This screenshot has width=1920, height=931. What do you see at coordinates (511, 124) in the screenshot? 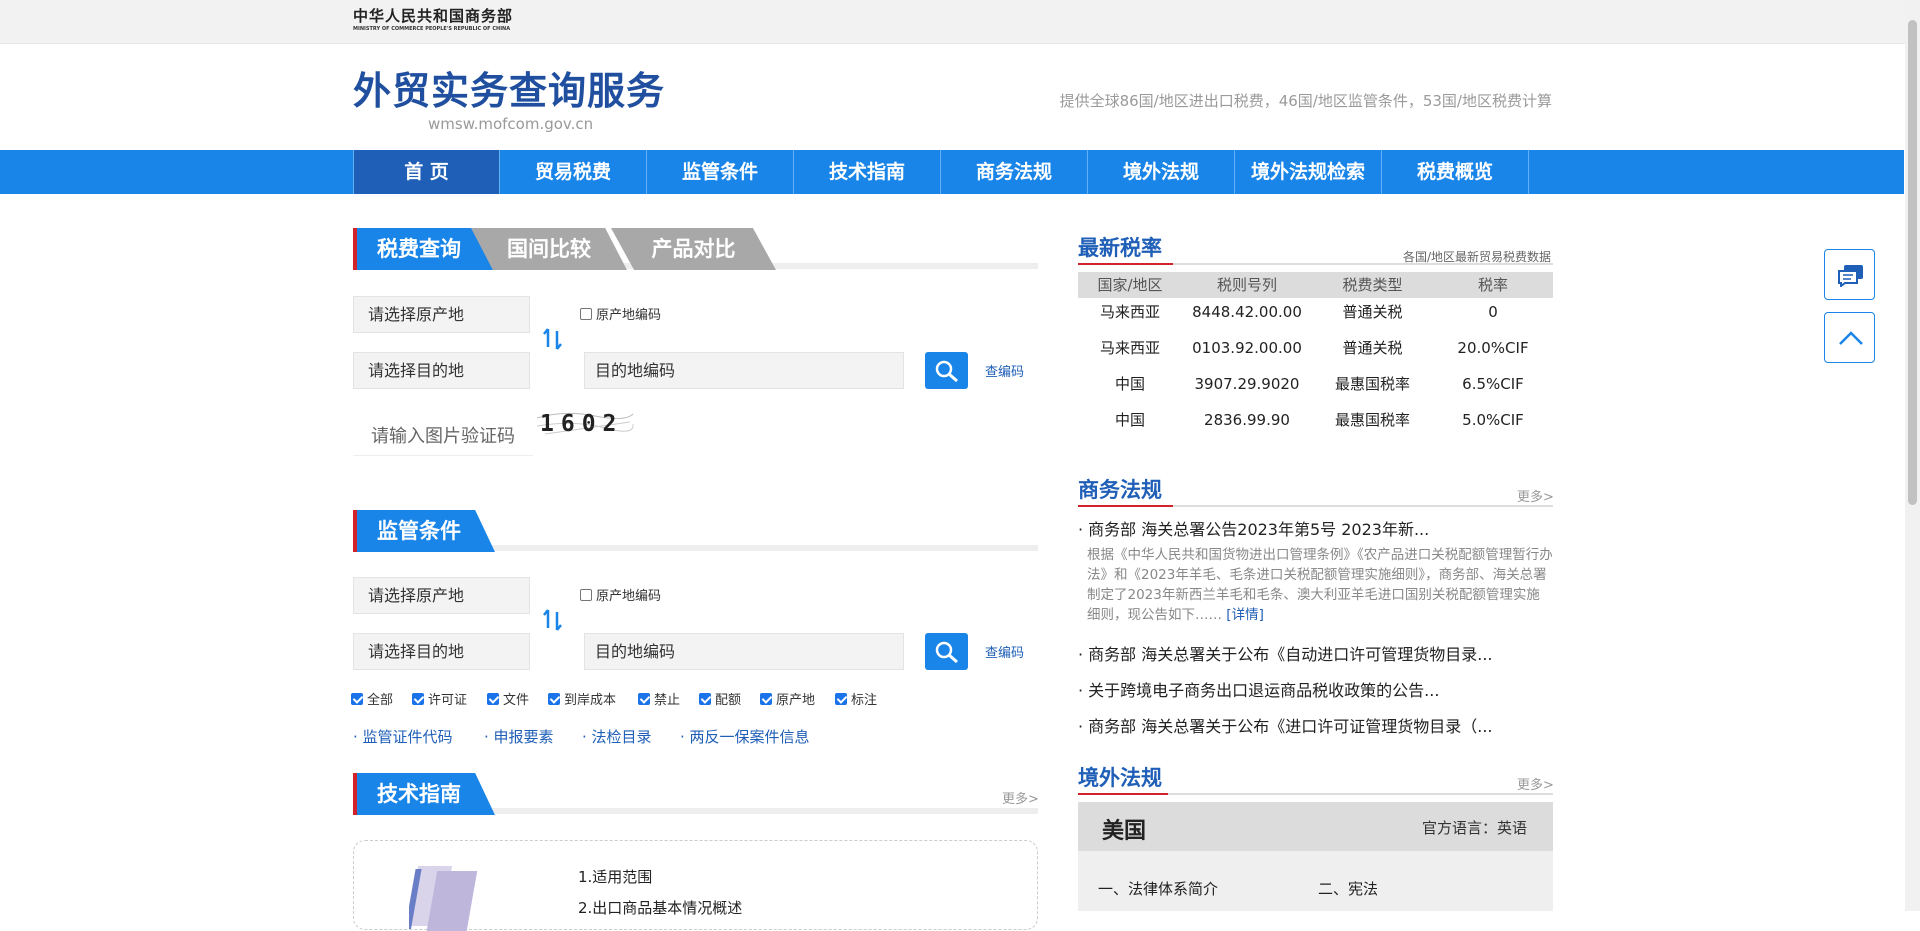
I see `site-url: wmsw.mofcom.gov.cn` at bounding box center [511, 124].